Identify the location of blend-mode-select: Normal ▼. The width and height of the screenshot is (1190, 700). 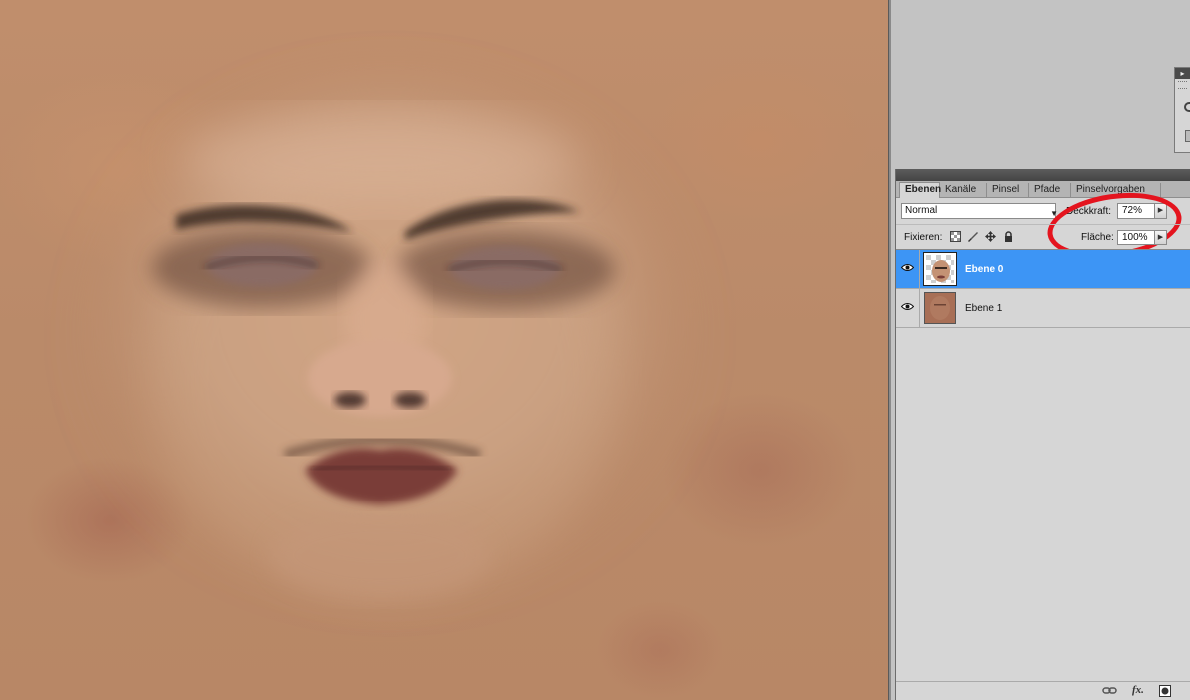
(979, 211).